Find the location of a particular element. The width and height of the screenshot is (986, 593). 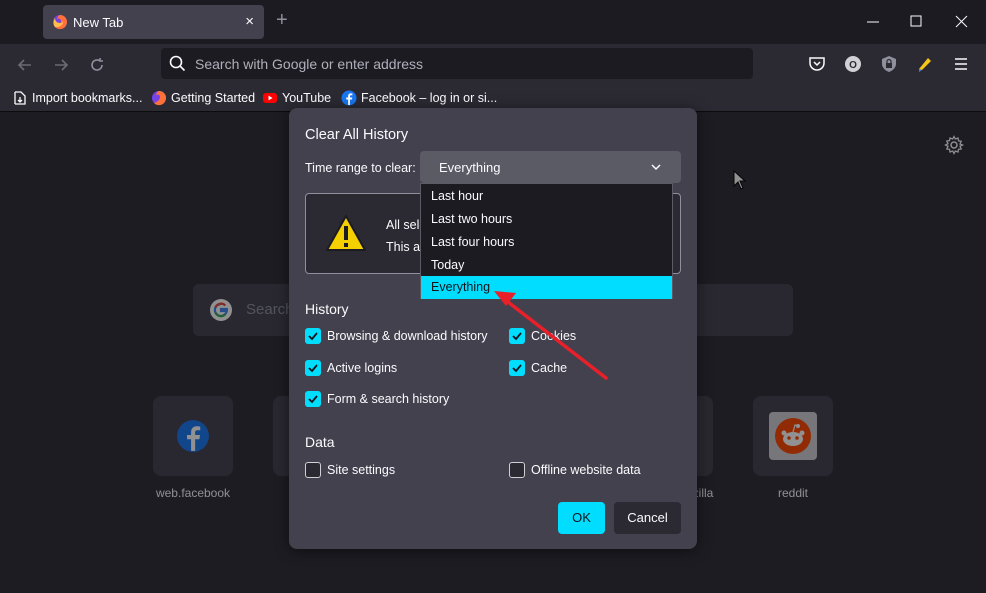

menu-icon is located at coordinates (961, 64).